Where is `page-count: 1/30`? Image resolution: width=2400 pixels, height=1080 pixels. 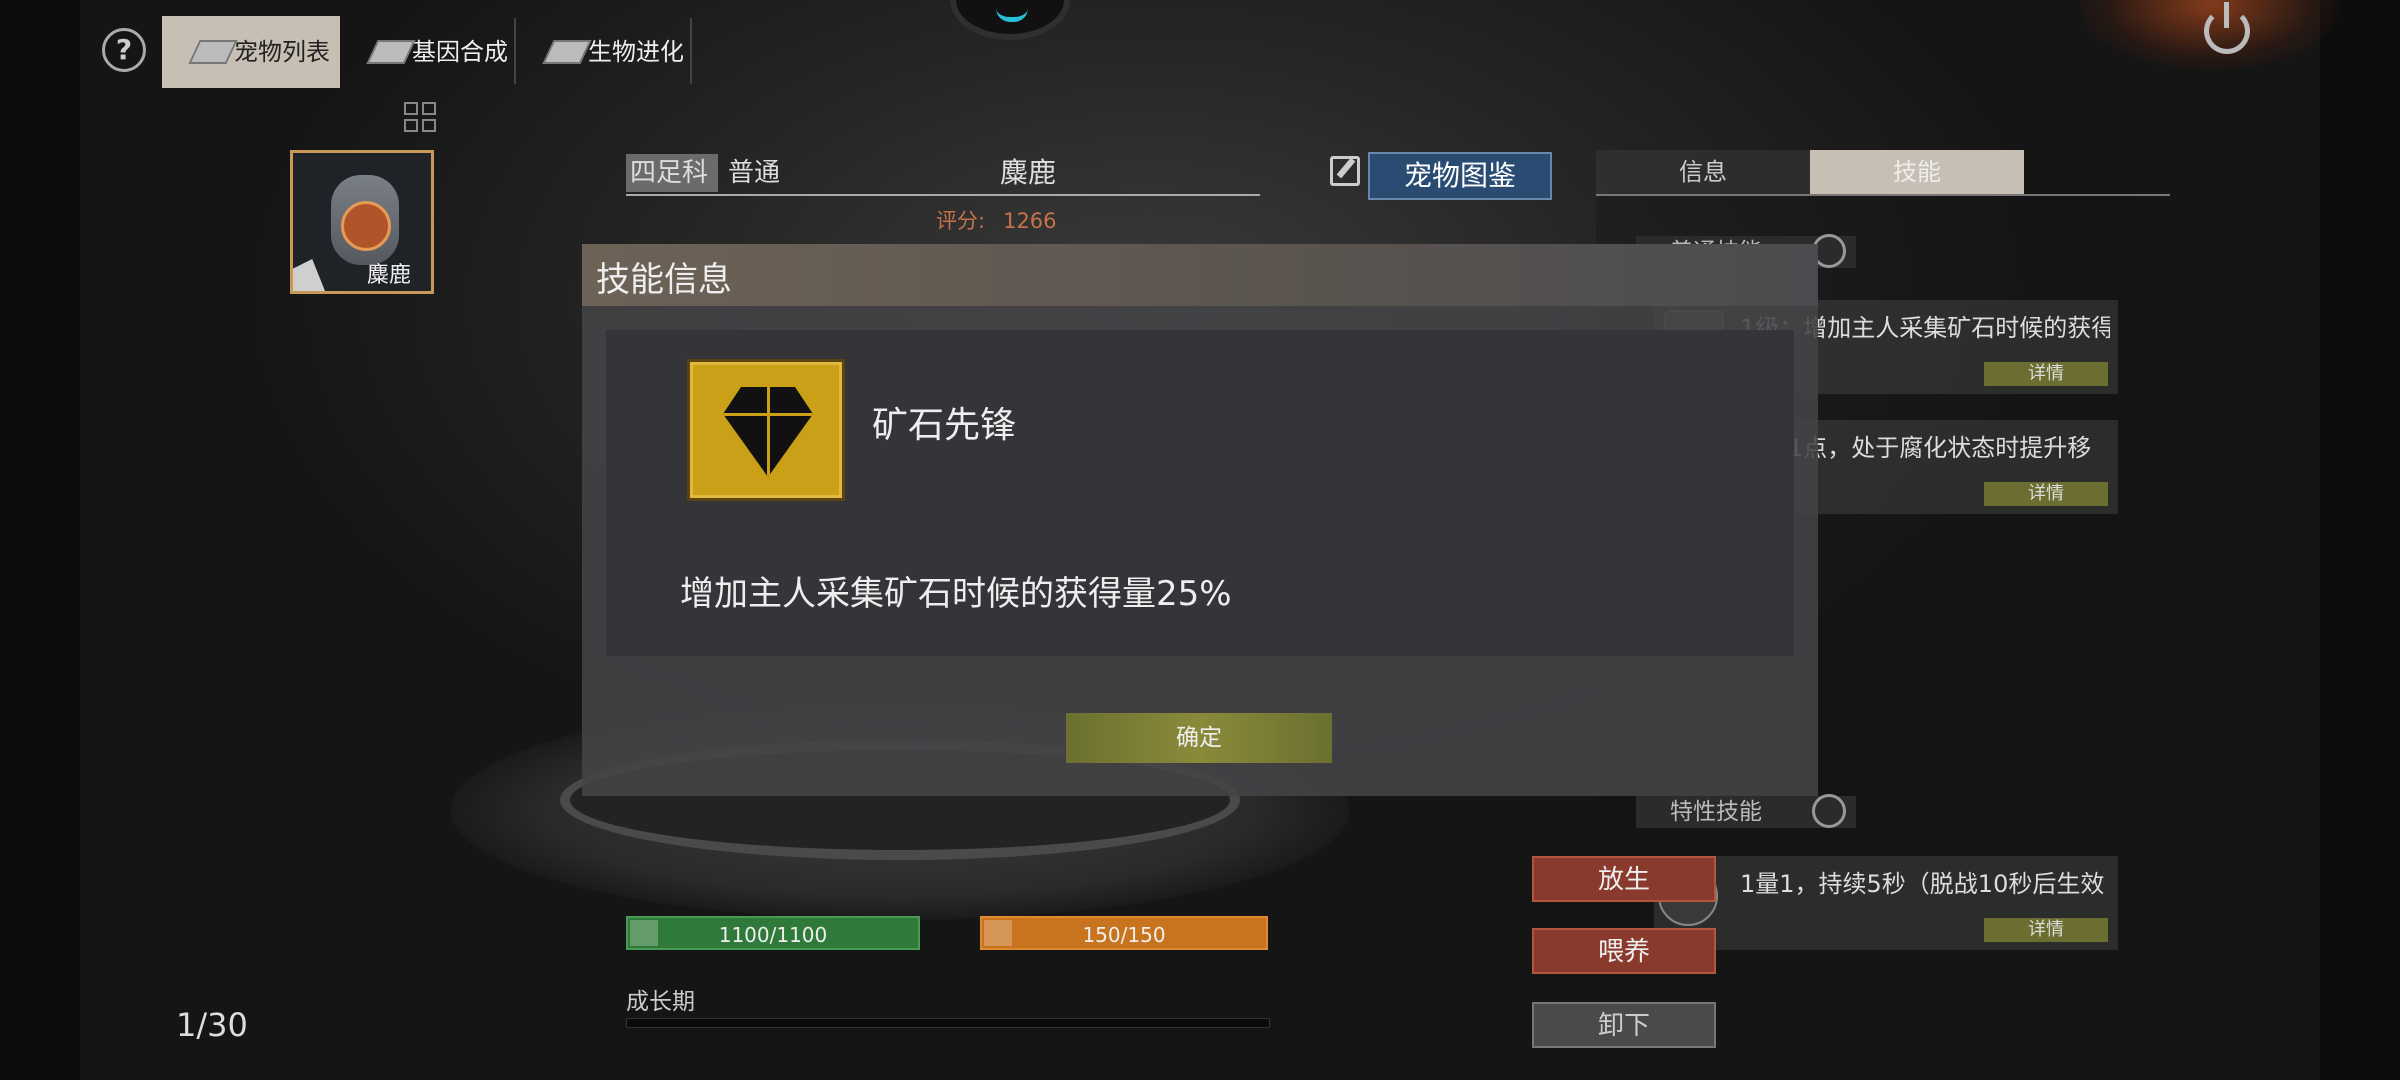 page-count: 1/30 is located at coordinates (212, 1025).